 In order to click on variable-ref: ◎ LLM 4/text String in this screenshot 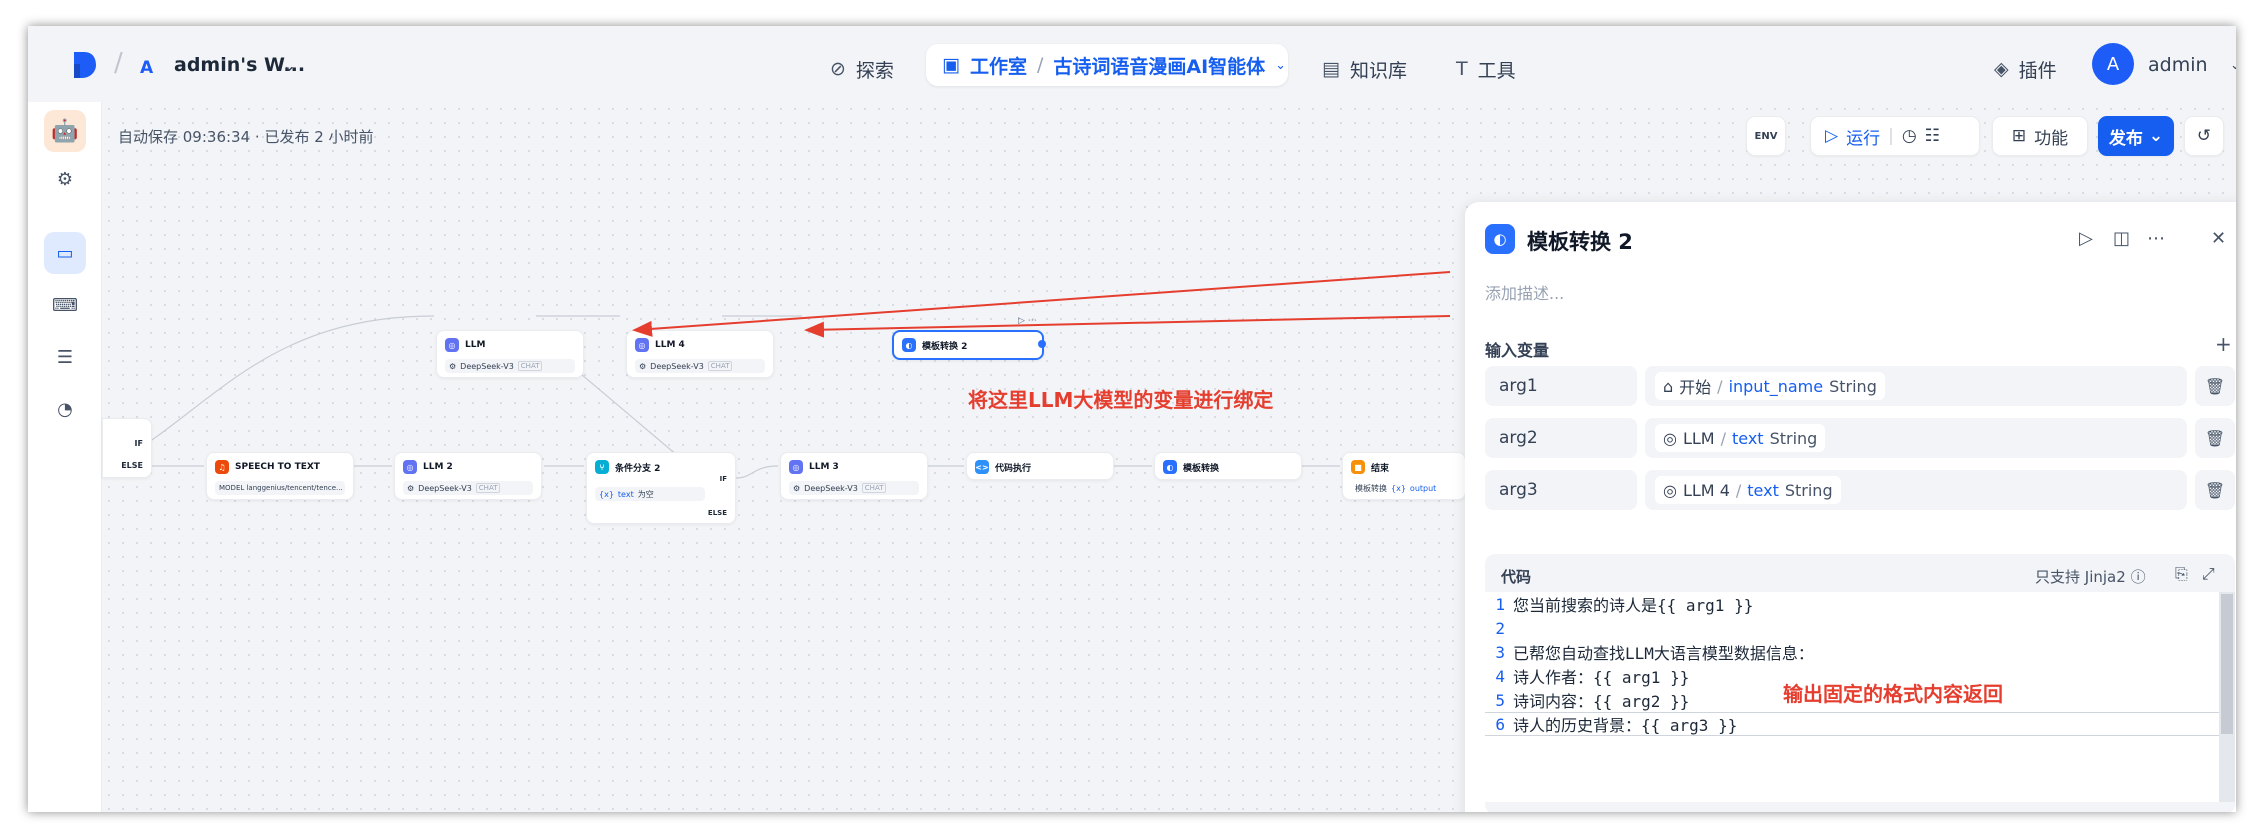, I will do `click(1916, 490)`.